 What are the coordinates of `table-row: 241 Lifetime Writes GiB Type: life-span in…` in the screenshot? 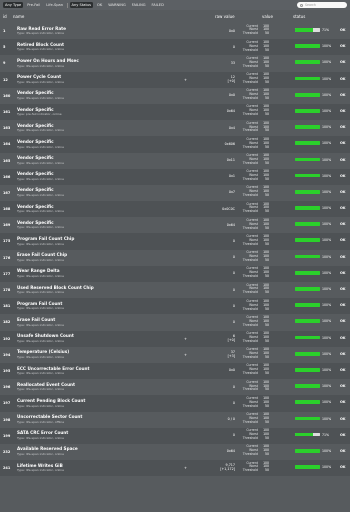 It's located at (175, 468).